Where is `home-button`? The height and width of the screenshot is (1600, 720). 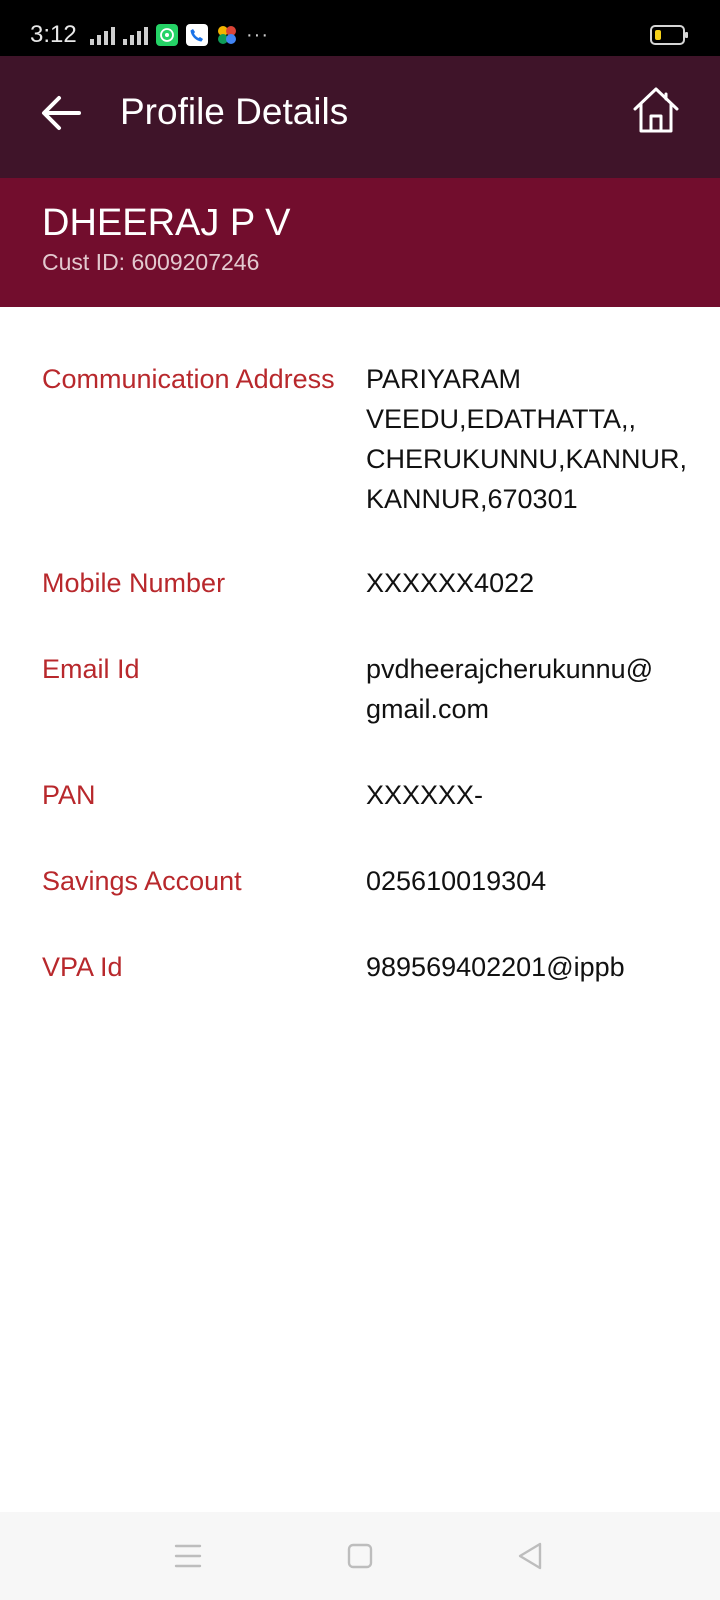
home-button is located at coordinates (656, 110).